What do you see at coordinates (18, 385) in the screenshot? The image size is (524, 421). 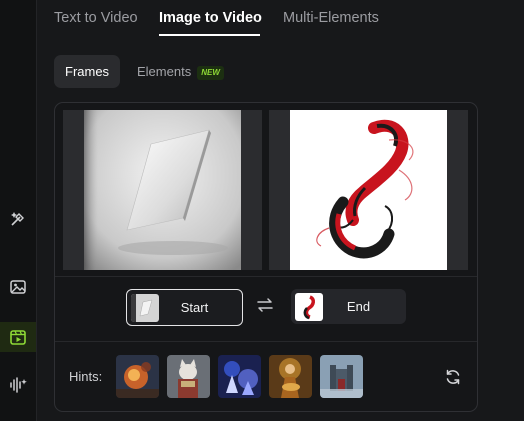 I see `audio-wave-icon` at bounding box center [18, 385].